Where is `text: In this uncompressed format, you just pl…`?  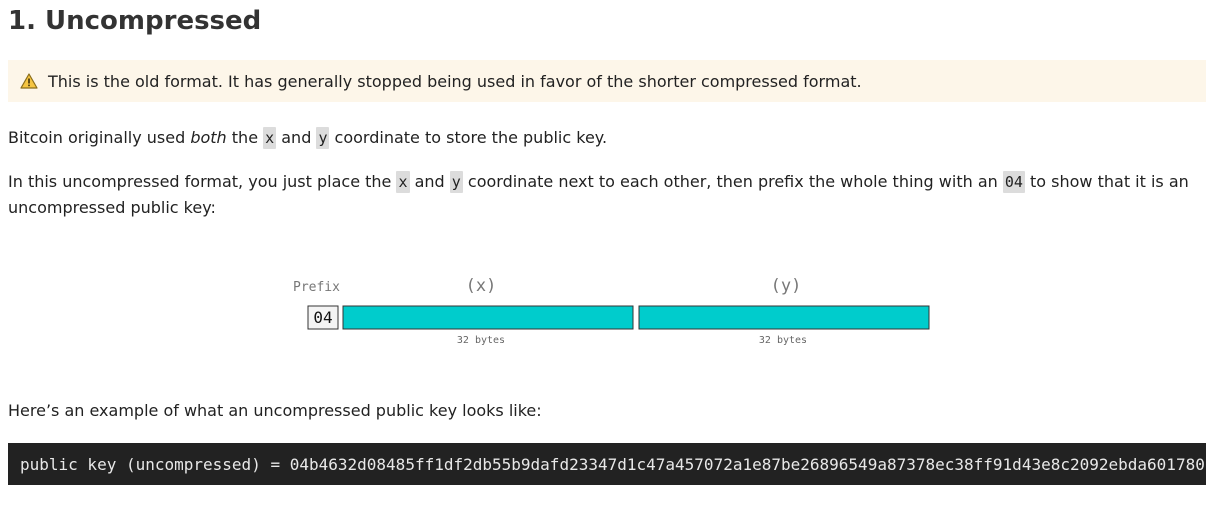
text: In this uncompressed format, you just pl… is located at coordinates (202, 181).